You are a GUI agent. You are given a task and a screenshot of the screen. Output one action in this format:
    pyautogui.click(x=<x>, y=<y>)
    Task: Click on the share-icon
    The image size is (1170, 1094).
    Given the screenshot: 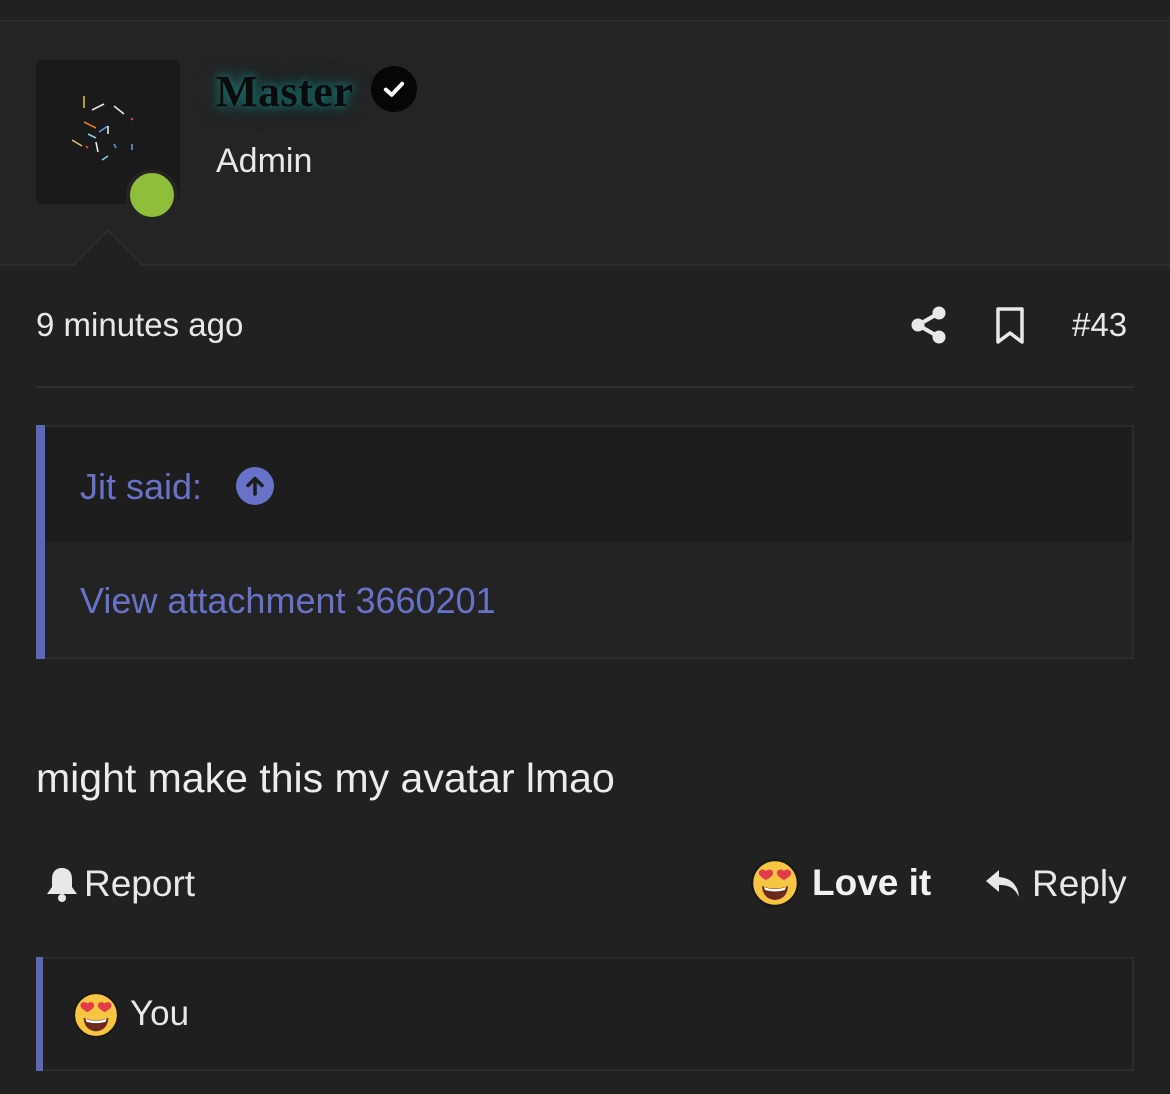 What is the action you would take?
    pyautogui.click(x=928, y=325)
    